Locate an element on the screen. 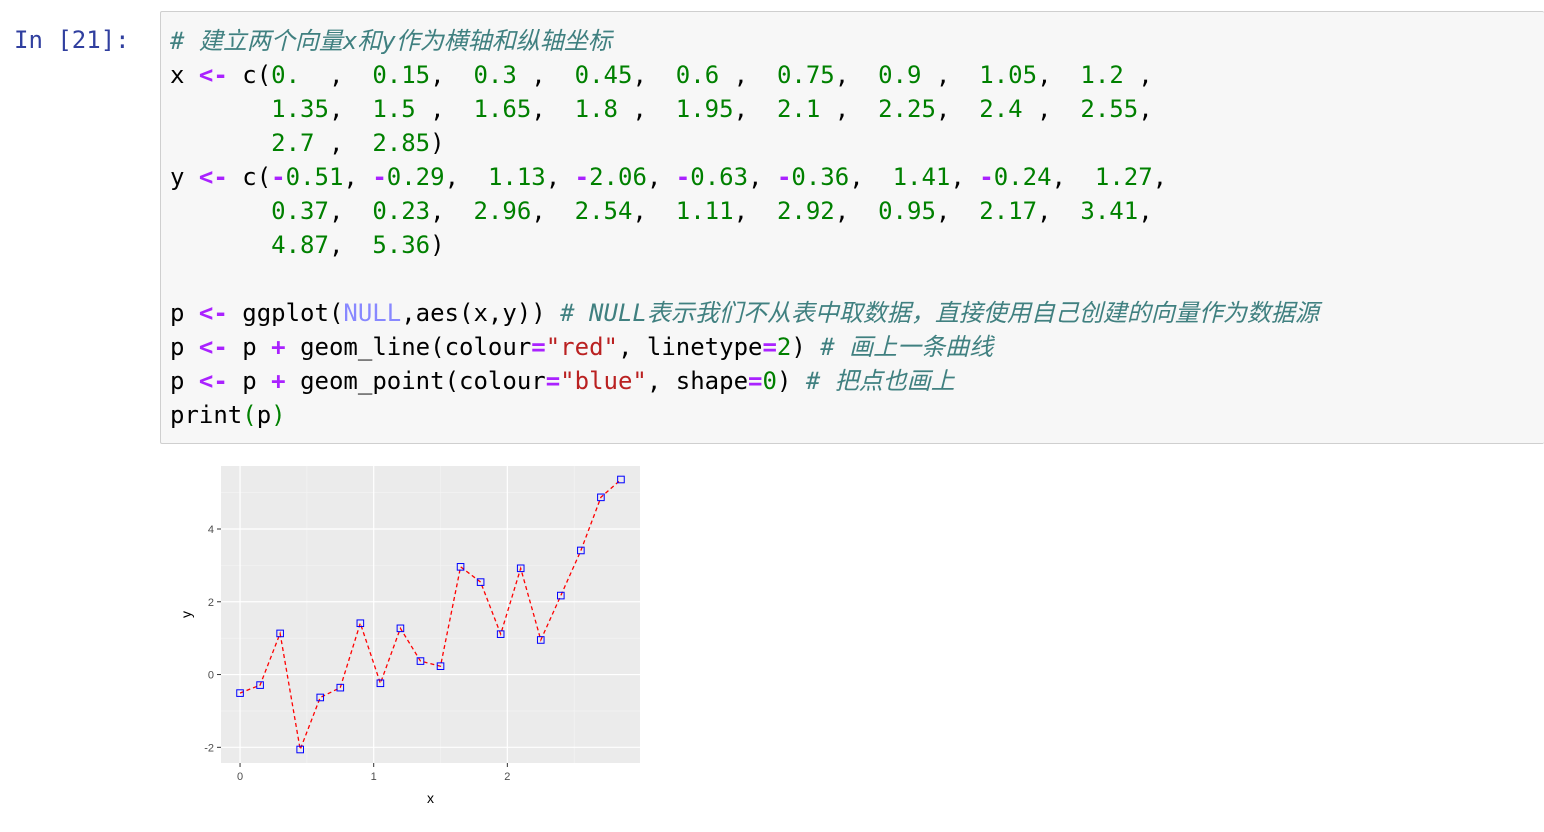  tick-label-y: 0 is located at coordinates (211, 676).